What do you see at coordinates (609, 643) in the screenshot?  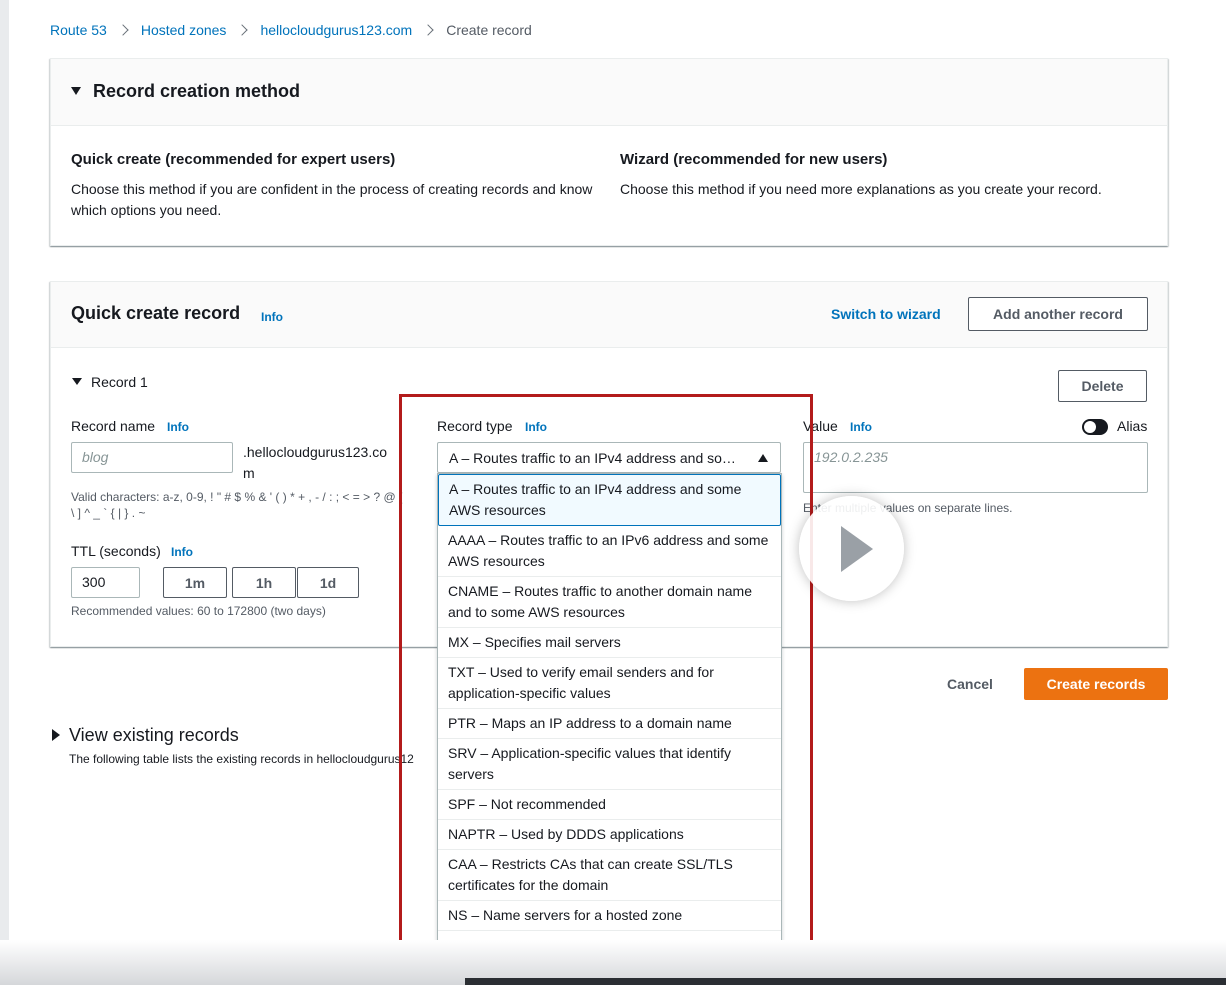 I see `option-mx: MX – Specifies mail servers` at bounding box center [609, 643].